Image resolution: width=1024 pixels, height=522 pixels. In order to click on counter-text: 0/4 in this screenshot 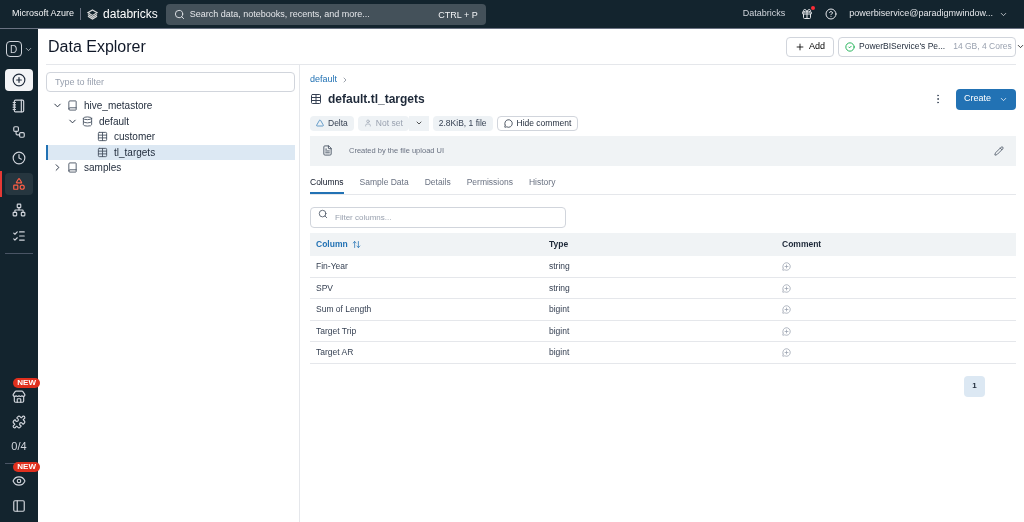, I will do `click(19, 447)`.